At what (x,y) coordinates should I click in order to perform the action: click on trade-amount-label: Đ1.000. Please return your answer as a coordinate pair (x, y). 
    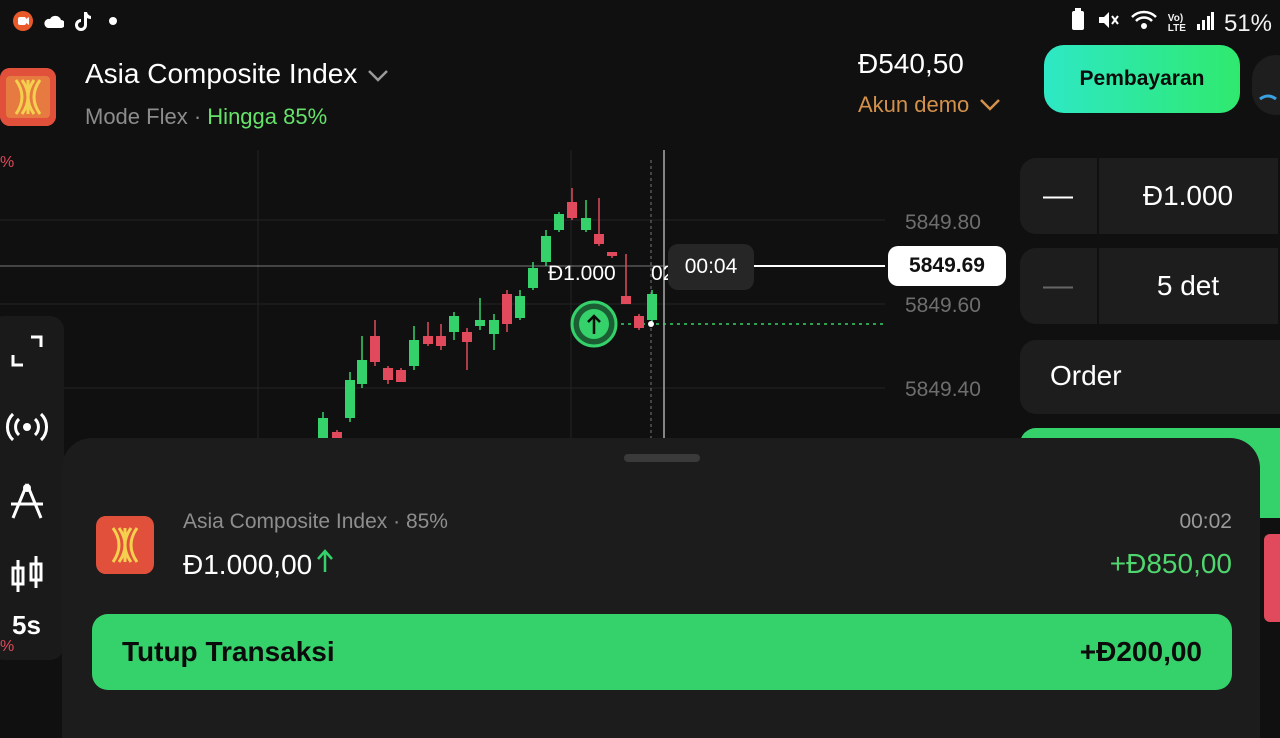
    Looking at the image, I should click on (582, 273).